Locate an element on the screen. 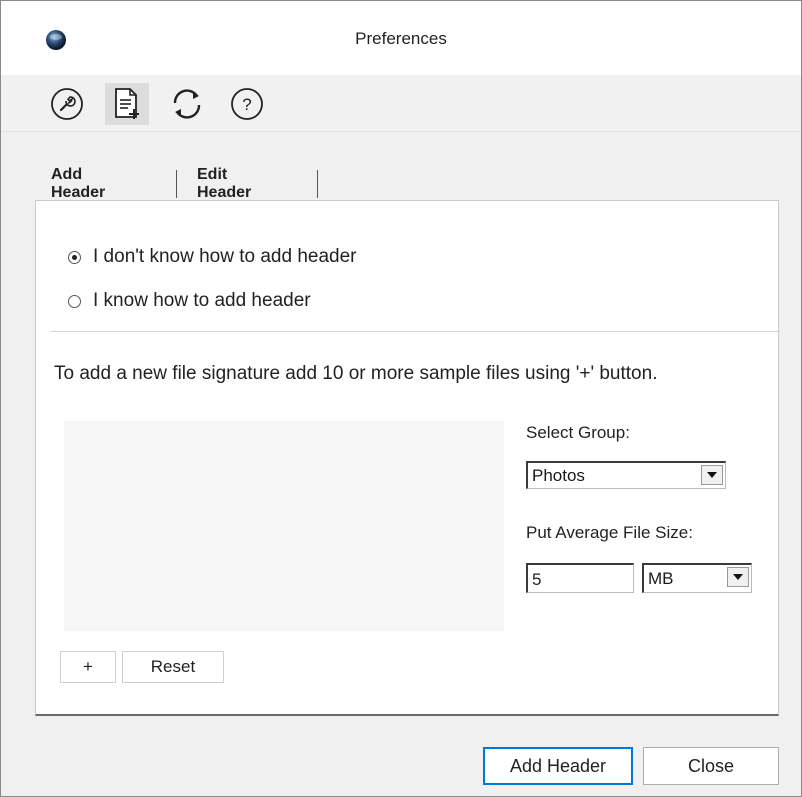 The height and width of the screenshot is (797, 802). toolbar-refresh-button is located at coordinates (187, 104).